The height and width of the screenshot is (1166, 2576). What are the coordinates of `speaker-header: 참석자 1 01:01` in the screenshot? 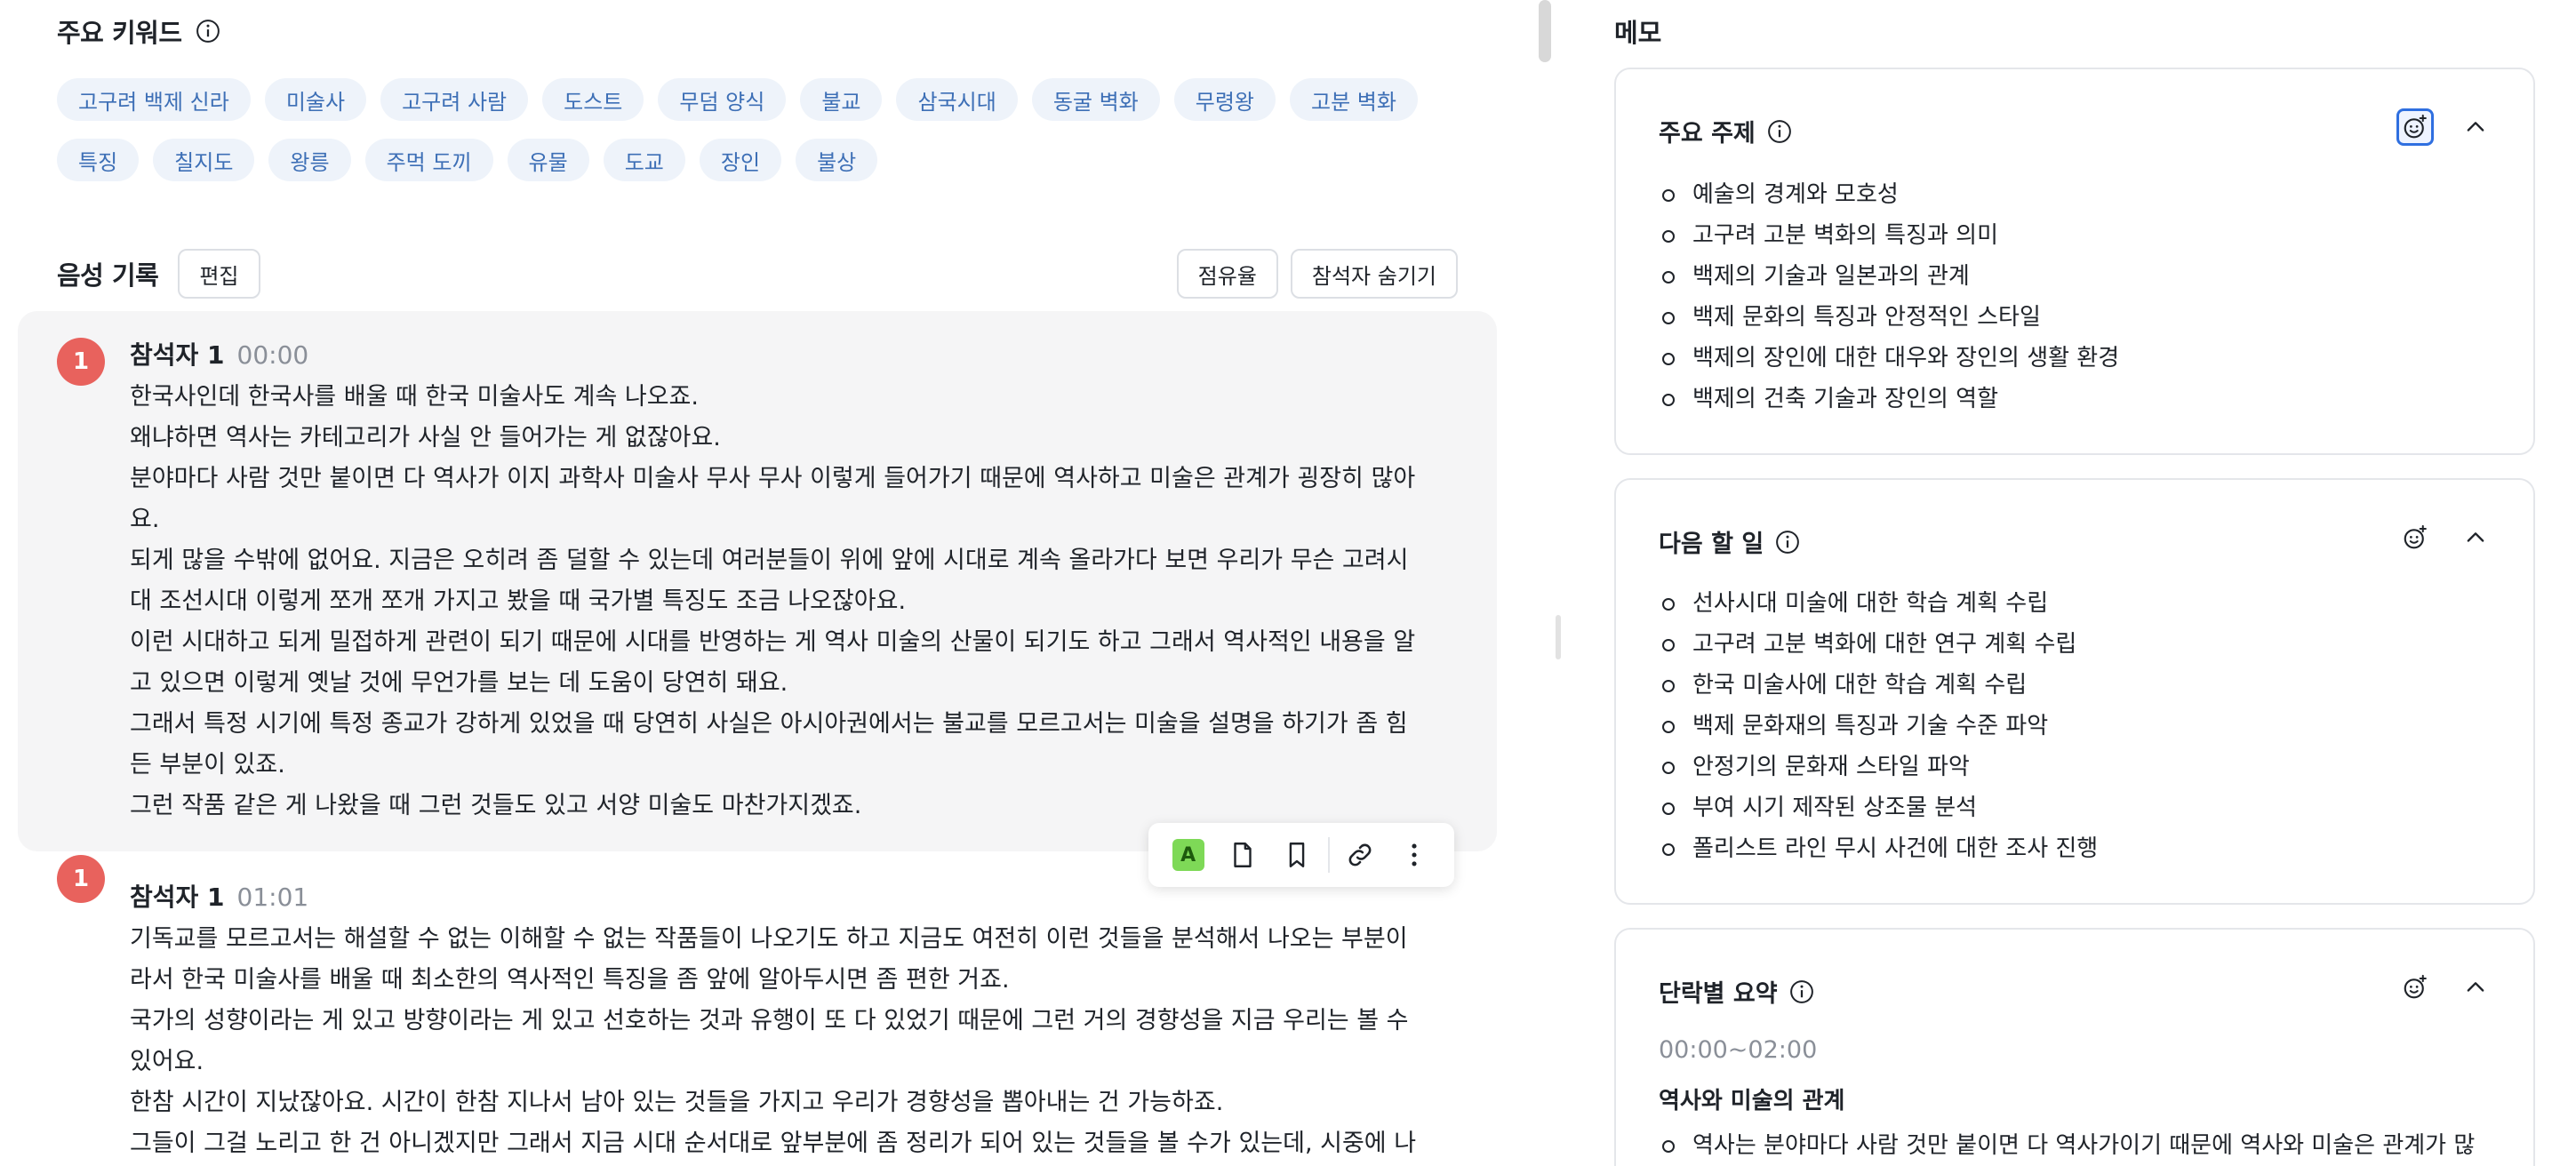 It's located at (219, 896).